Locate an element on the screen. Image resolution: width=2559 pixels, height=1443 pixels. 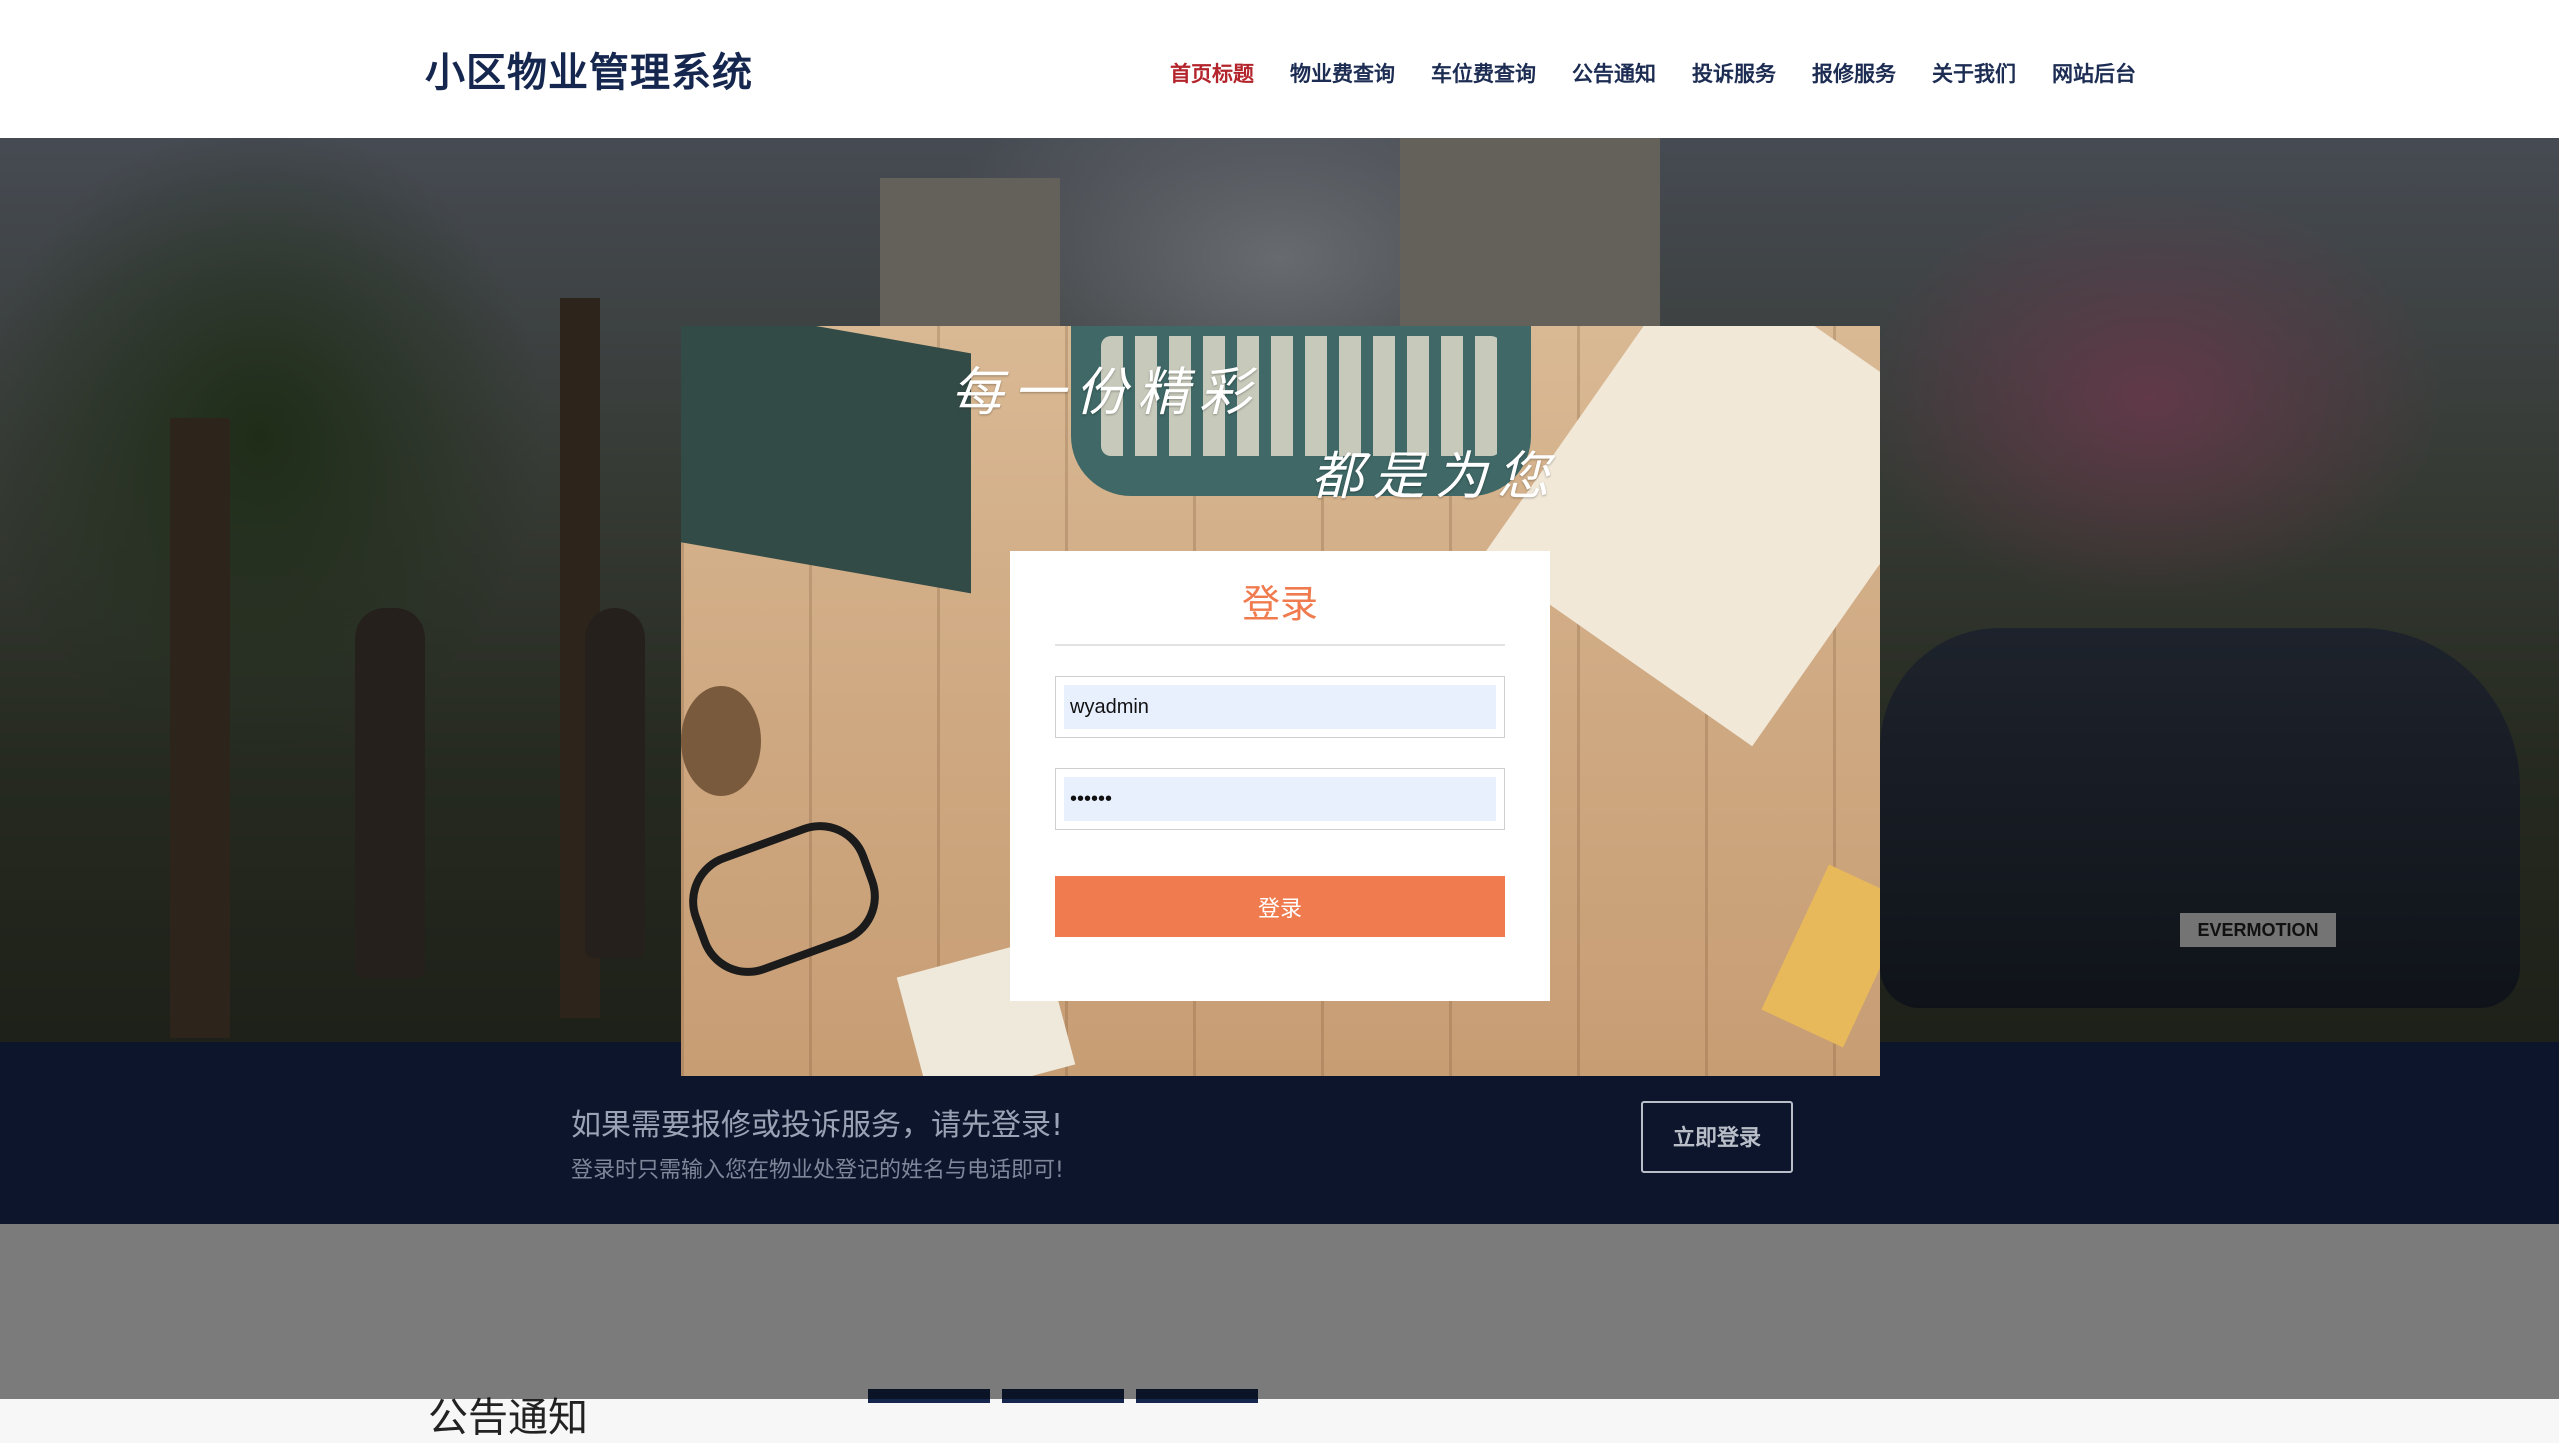
pinecone-image is located at coordinates (721, 741).